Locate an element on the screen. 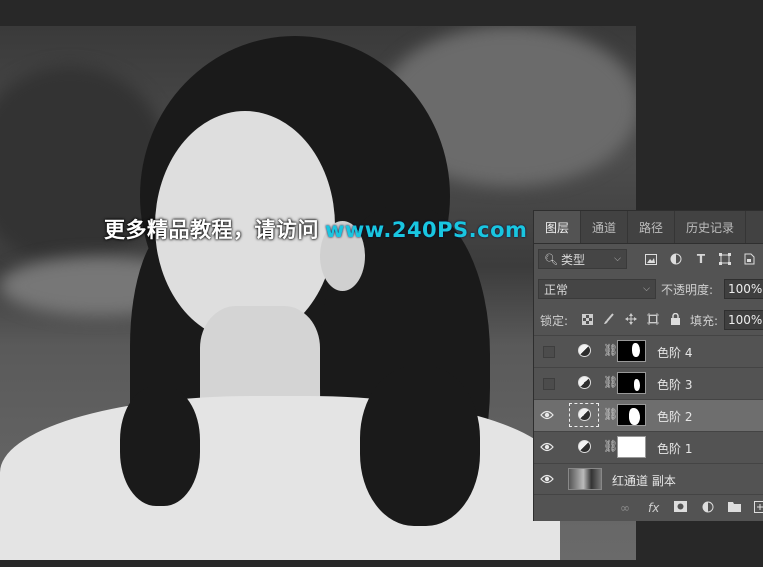 The width and height of the screenshot is (763, 567). lock-position-move-icon is located at coordinates (631, 319).